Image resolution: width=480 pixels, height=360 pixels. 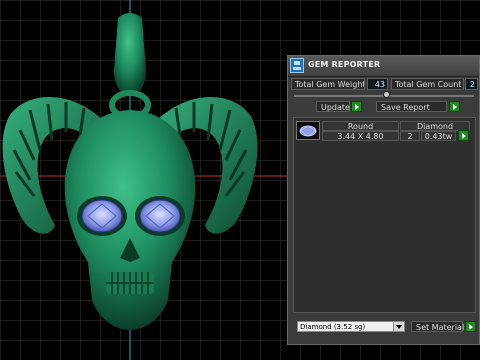 I want to click on material-select-value: Diamond (3.52 sg), so click(x=333, y=327).